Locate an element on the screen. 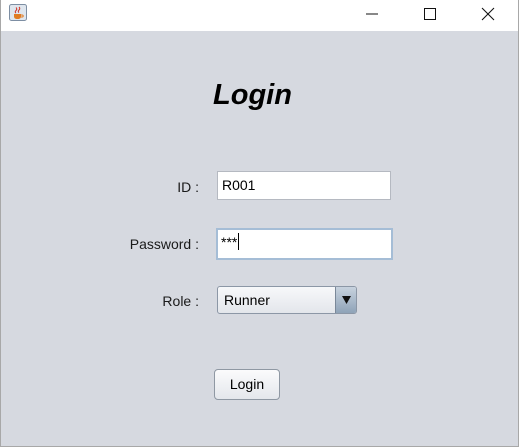 The image size is (519, 447). role-label: Role : is located at coordinates (180, 301).